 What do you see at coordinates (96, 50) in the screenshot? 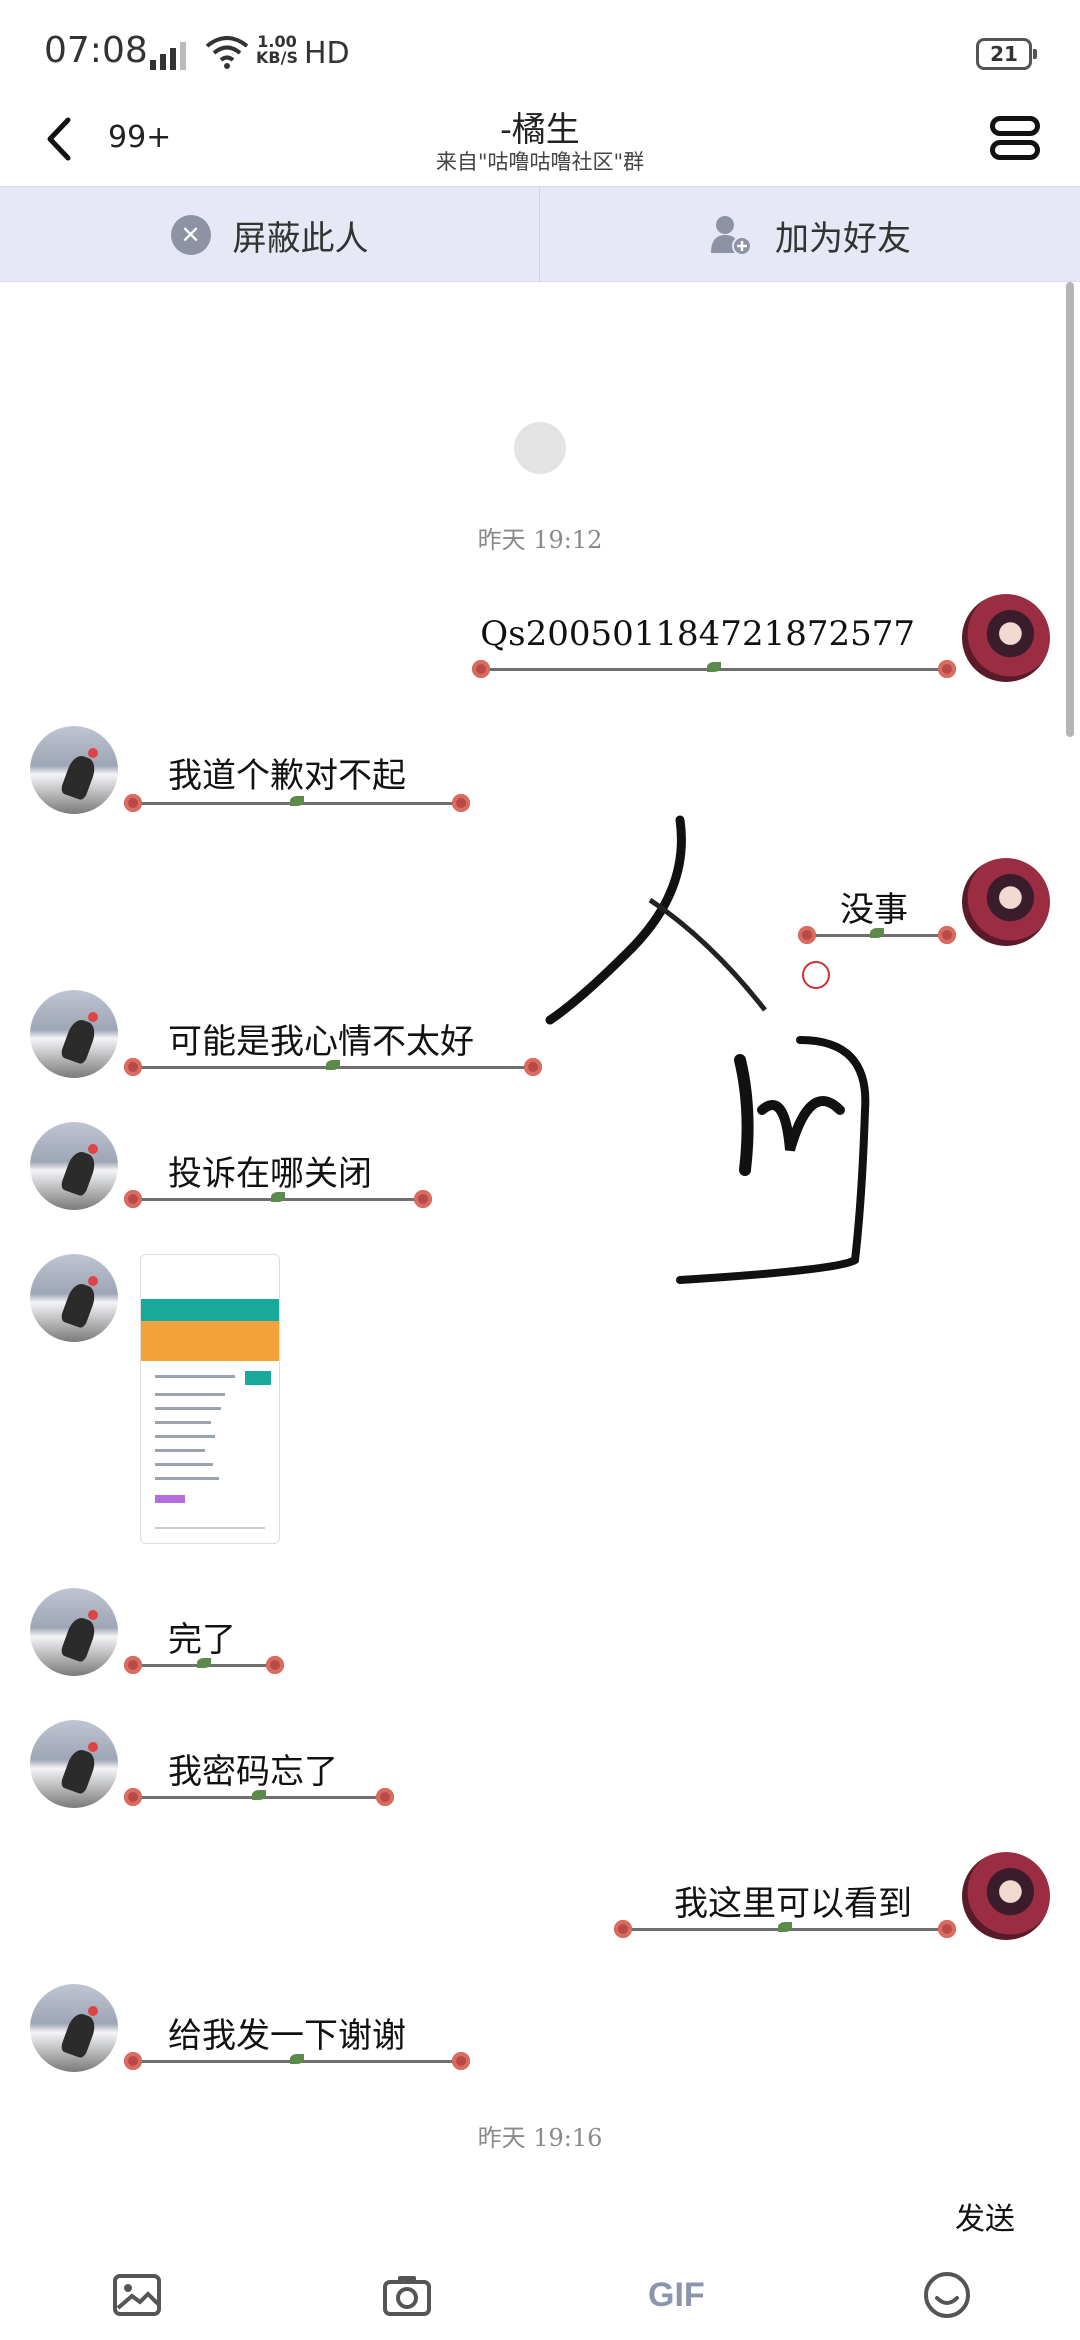
I see `status-time: 07:08` at bounding box center [96, 50].